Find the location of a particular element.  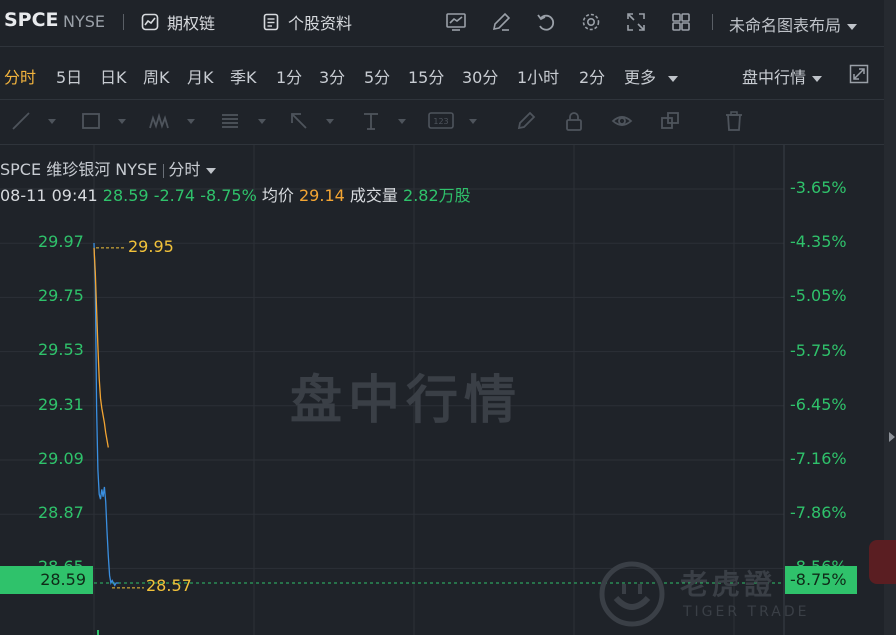

legend-change-pct: -8.75% is located at coordinates (228, 195).